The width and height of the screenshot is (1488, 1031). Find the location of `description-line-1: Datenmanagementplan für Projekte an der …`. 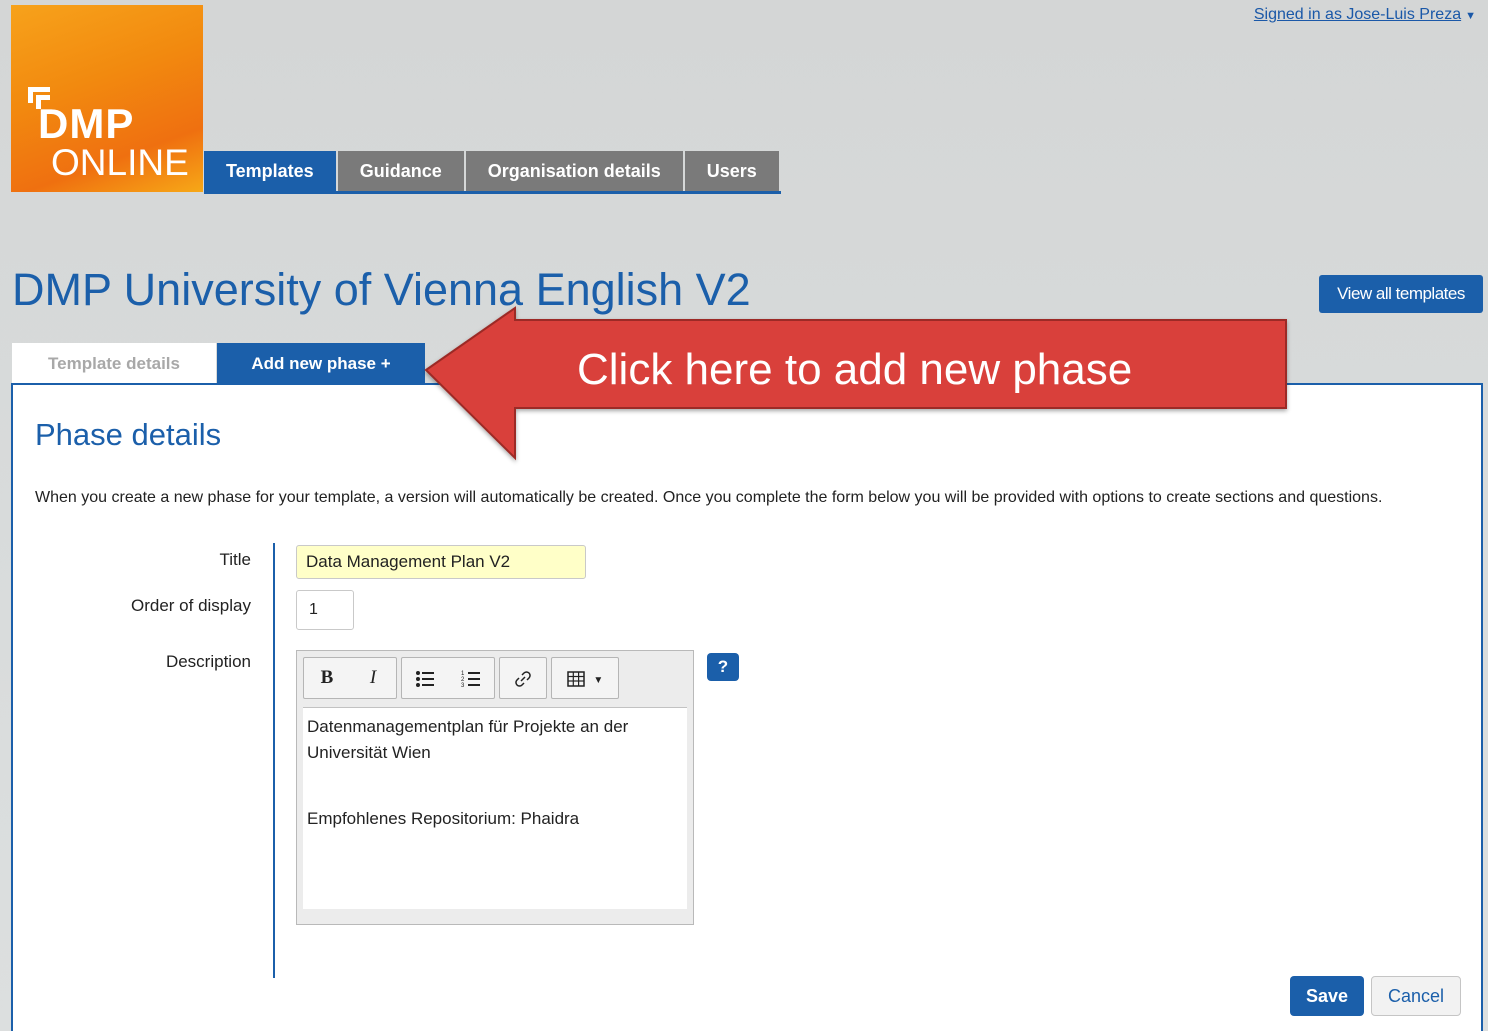

description-line-1: Datenmanagementplan für Projekte an der … is located at coordinates (468, 739).